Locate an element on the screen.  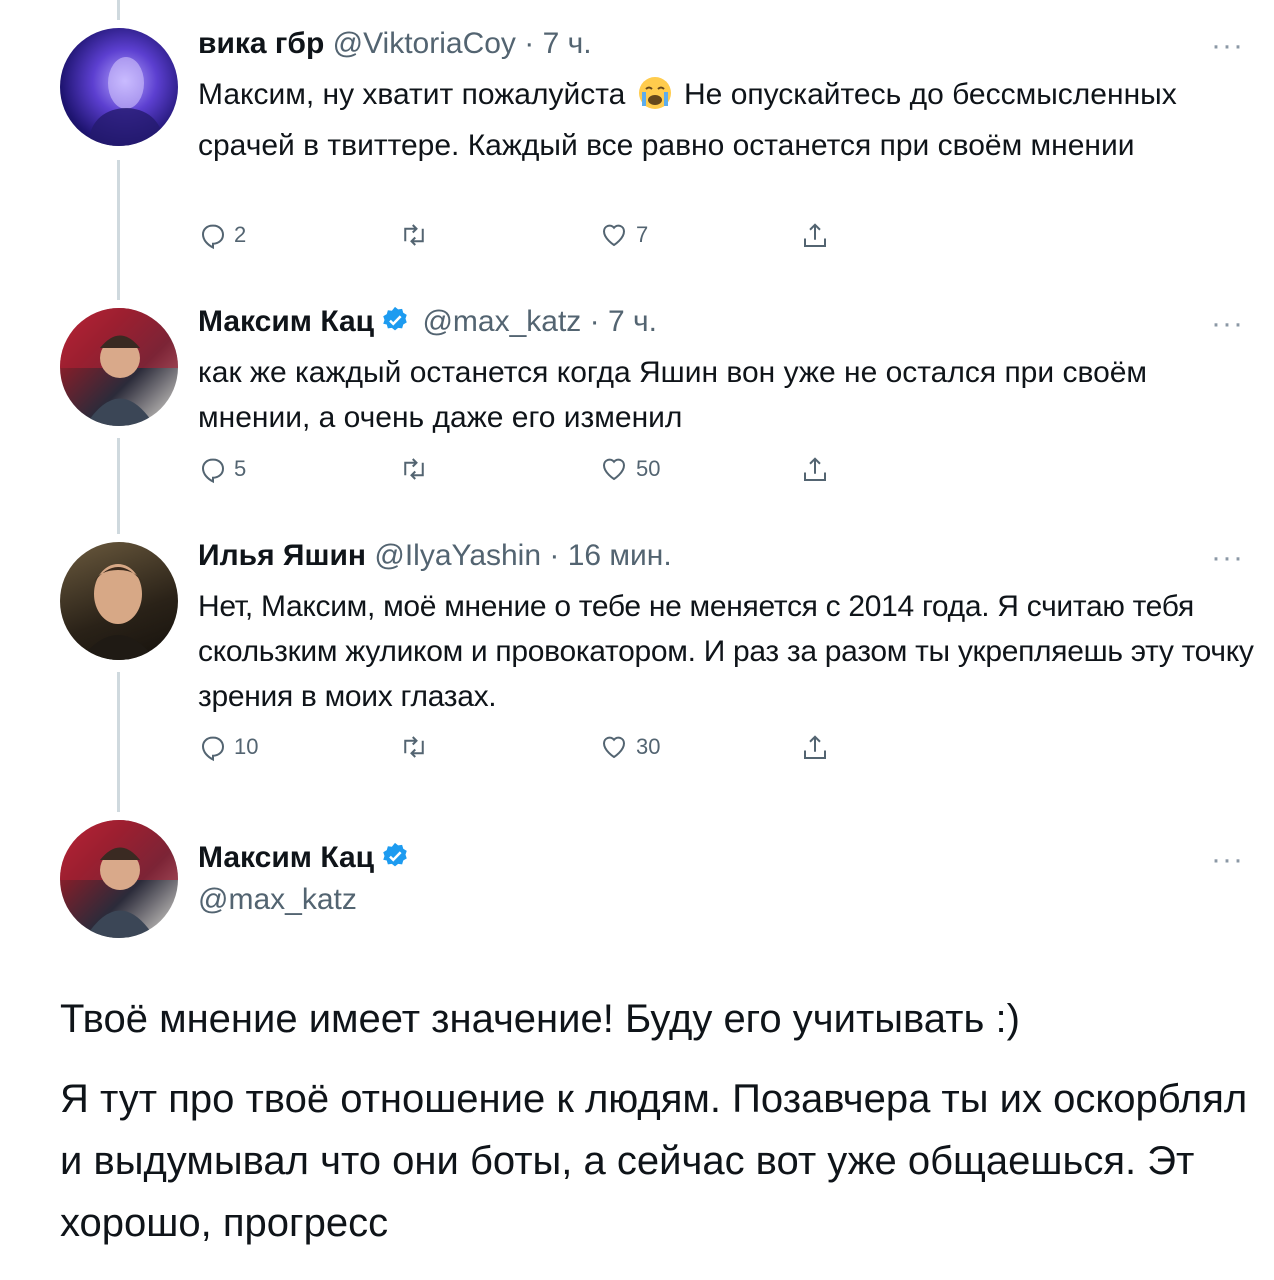
reply-button: 2 is located at coordinates (222, 235).